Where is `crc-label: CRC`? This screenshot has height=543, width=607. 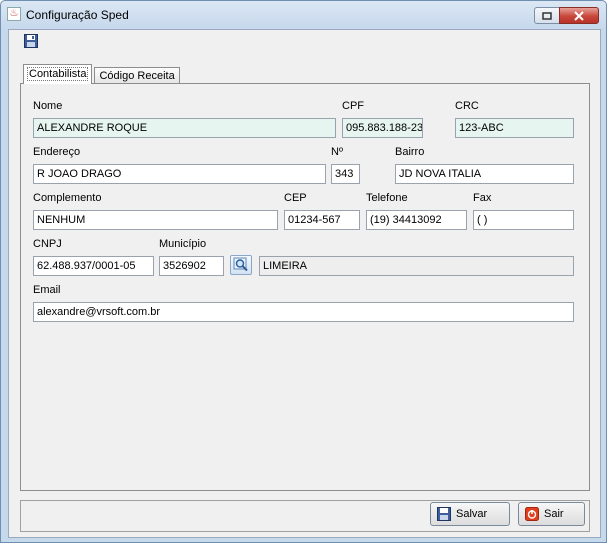 crc-label: CRC is located at coordinates (467, 106).